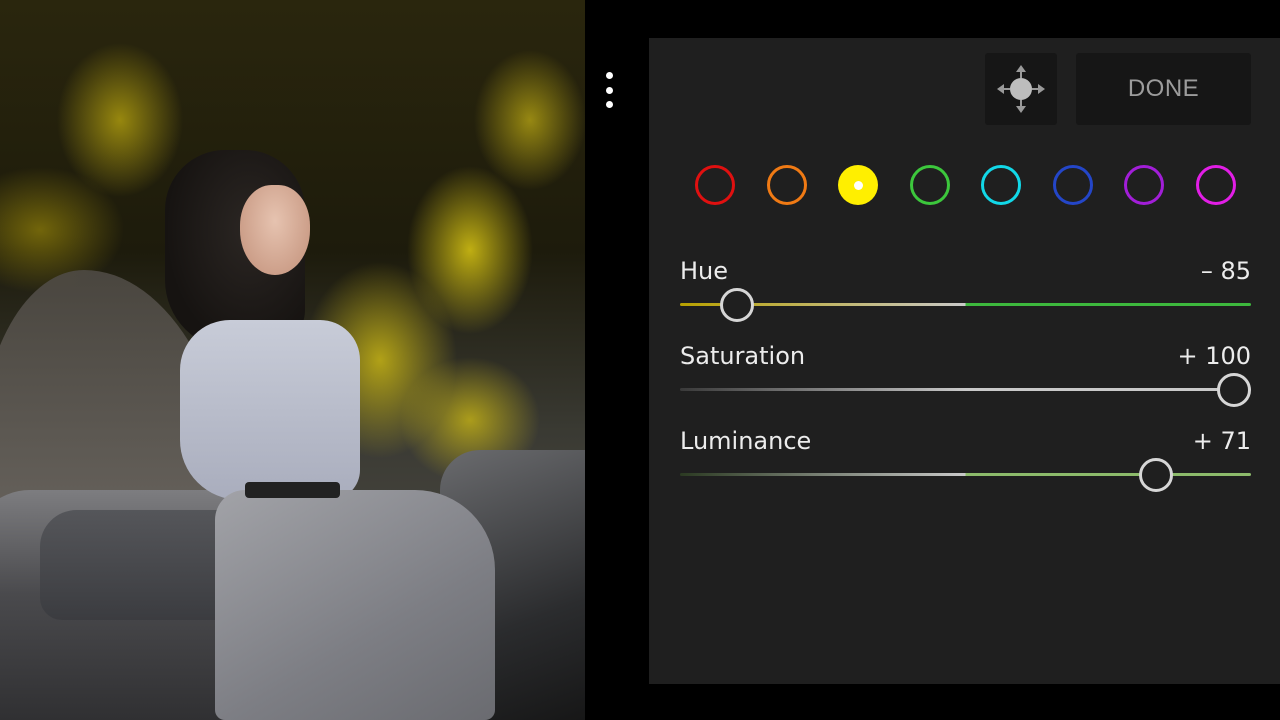 The height and width of the screenshot is (720, 1280). What do you see at coordinates (355, 605) in the screenshot?
I see `photo-person-jeans` at bounding box center [355, 605].